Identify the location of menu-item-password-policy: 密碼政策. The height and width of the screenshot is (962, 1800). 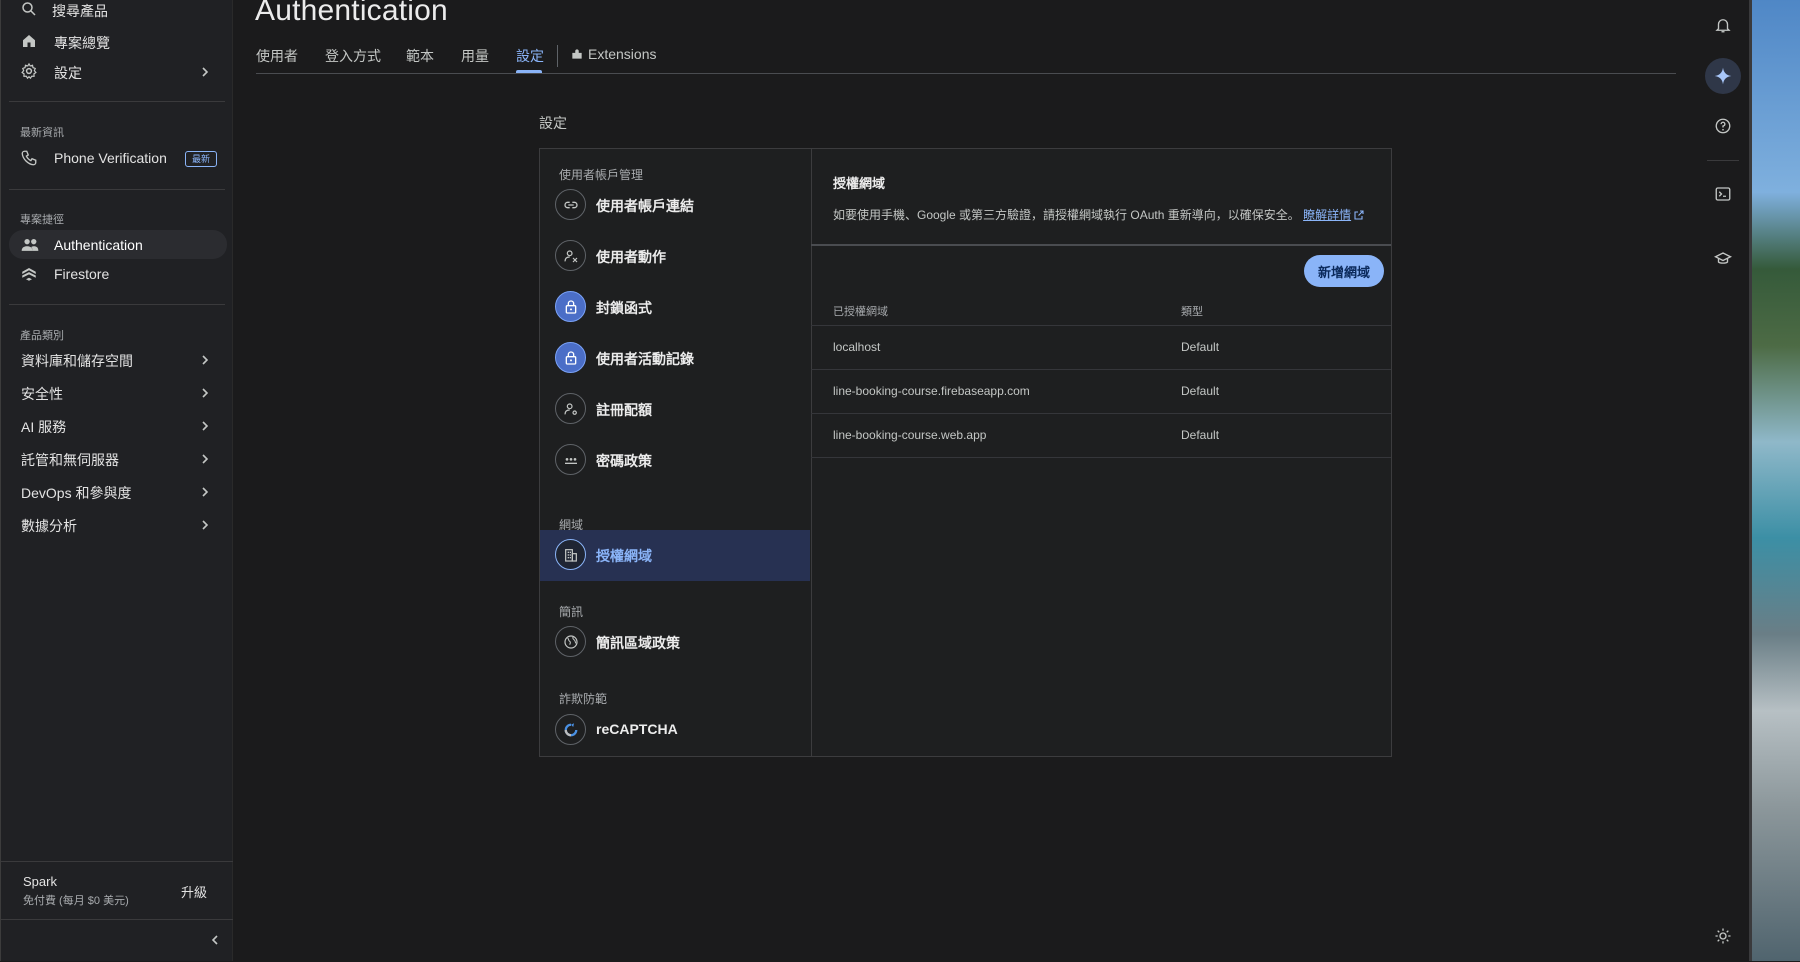
(675, 460).